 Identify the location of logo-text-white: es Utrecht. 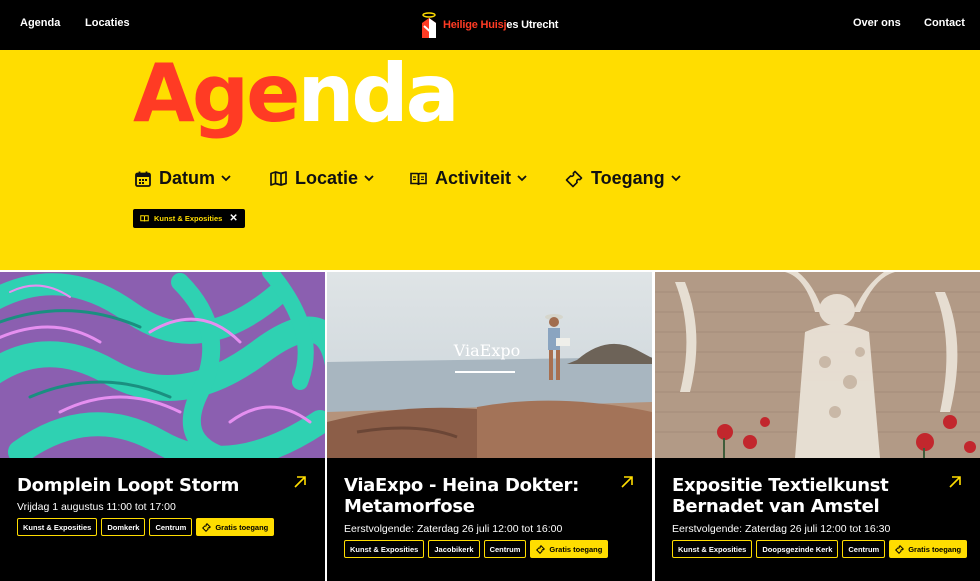
(532, 25).